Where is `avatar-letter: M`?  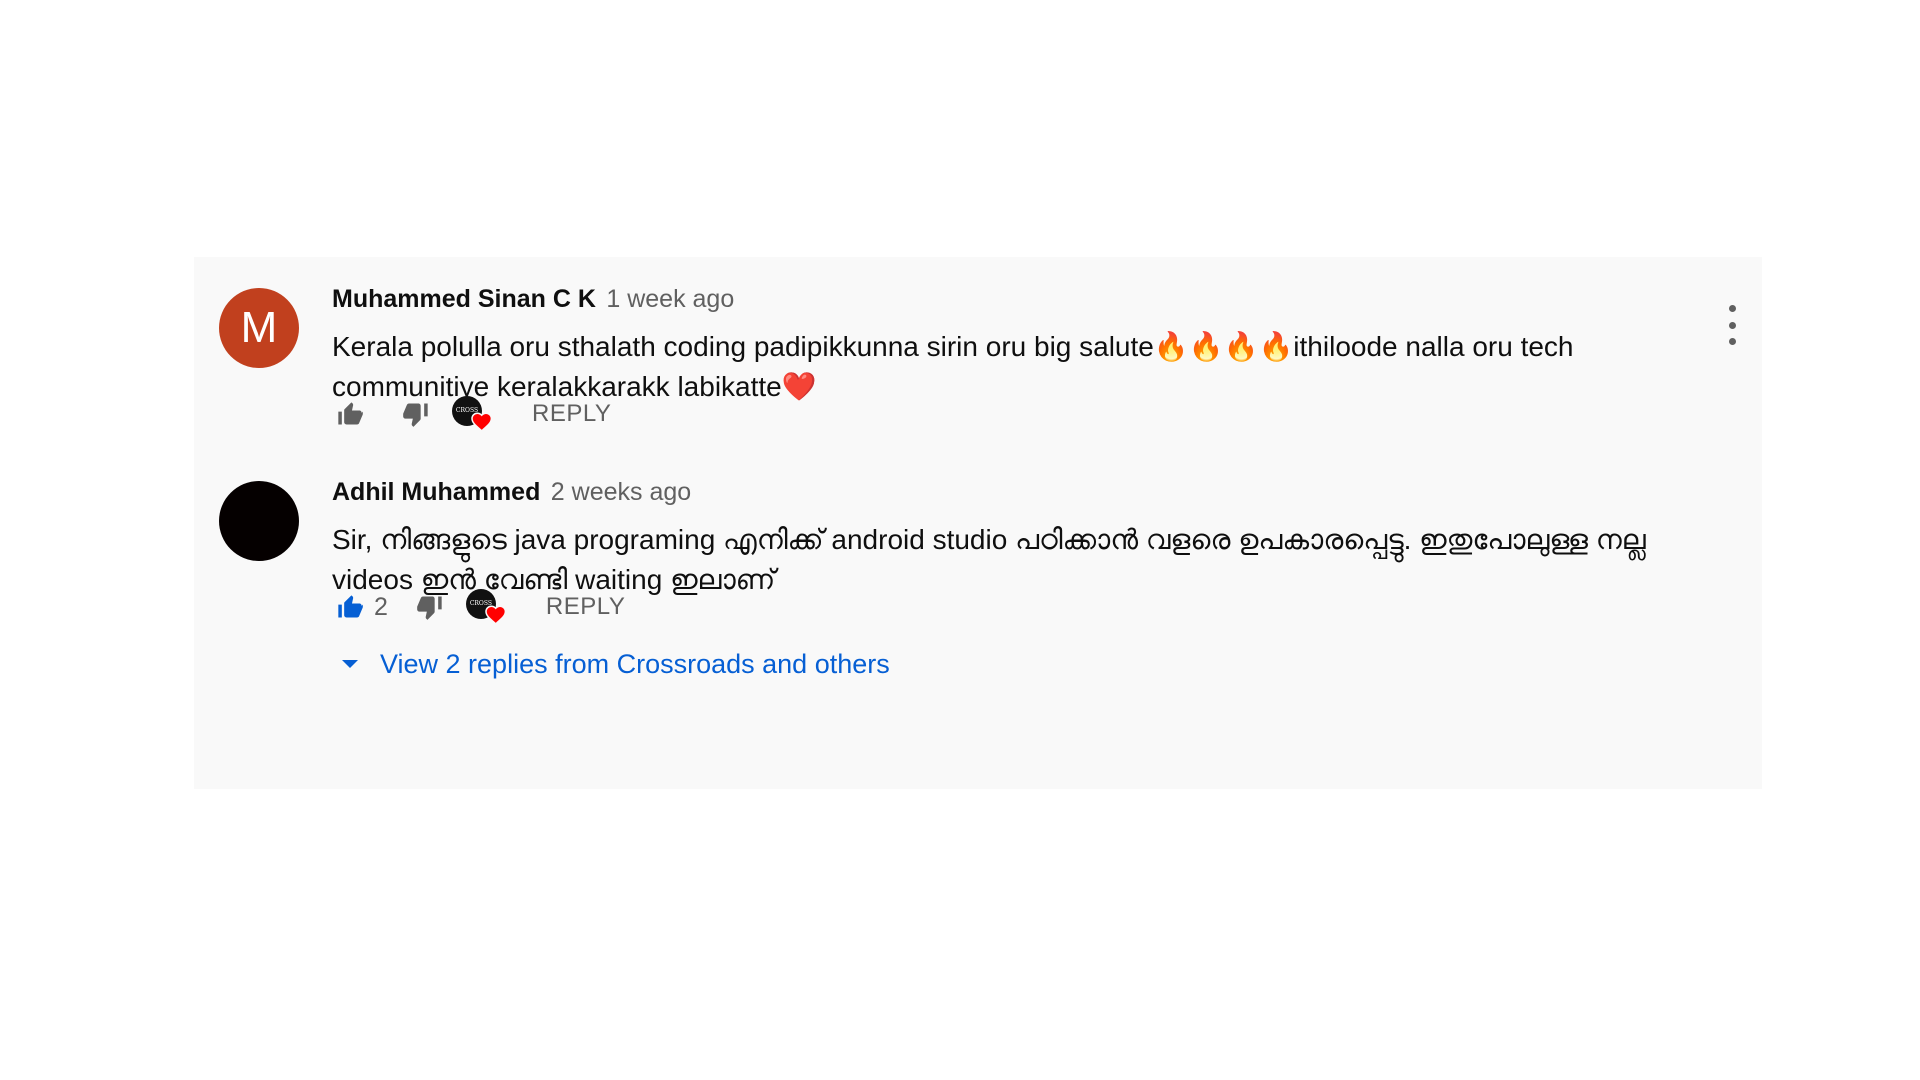 avatar-letter: M is located at coordinates (259, 327).